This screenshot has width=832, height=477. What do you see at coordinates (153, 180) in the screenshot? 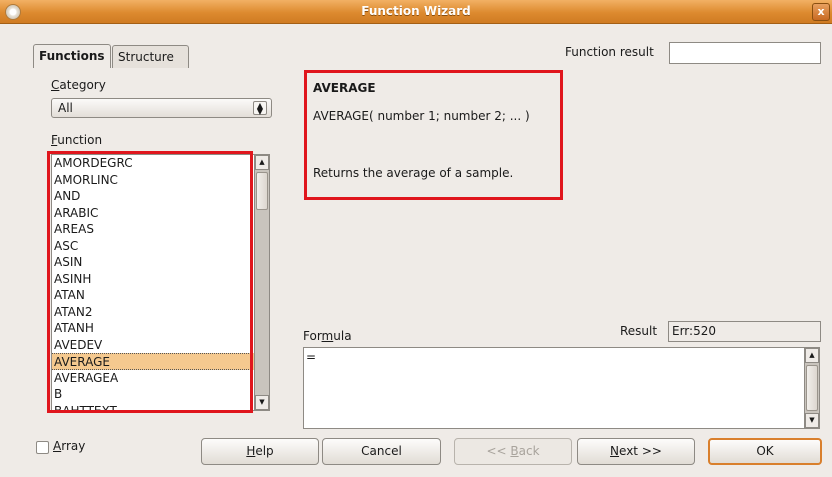
I see `list-item: AMORLINC` at bounding box center [153, 180].